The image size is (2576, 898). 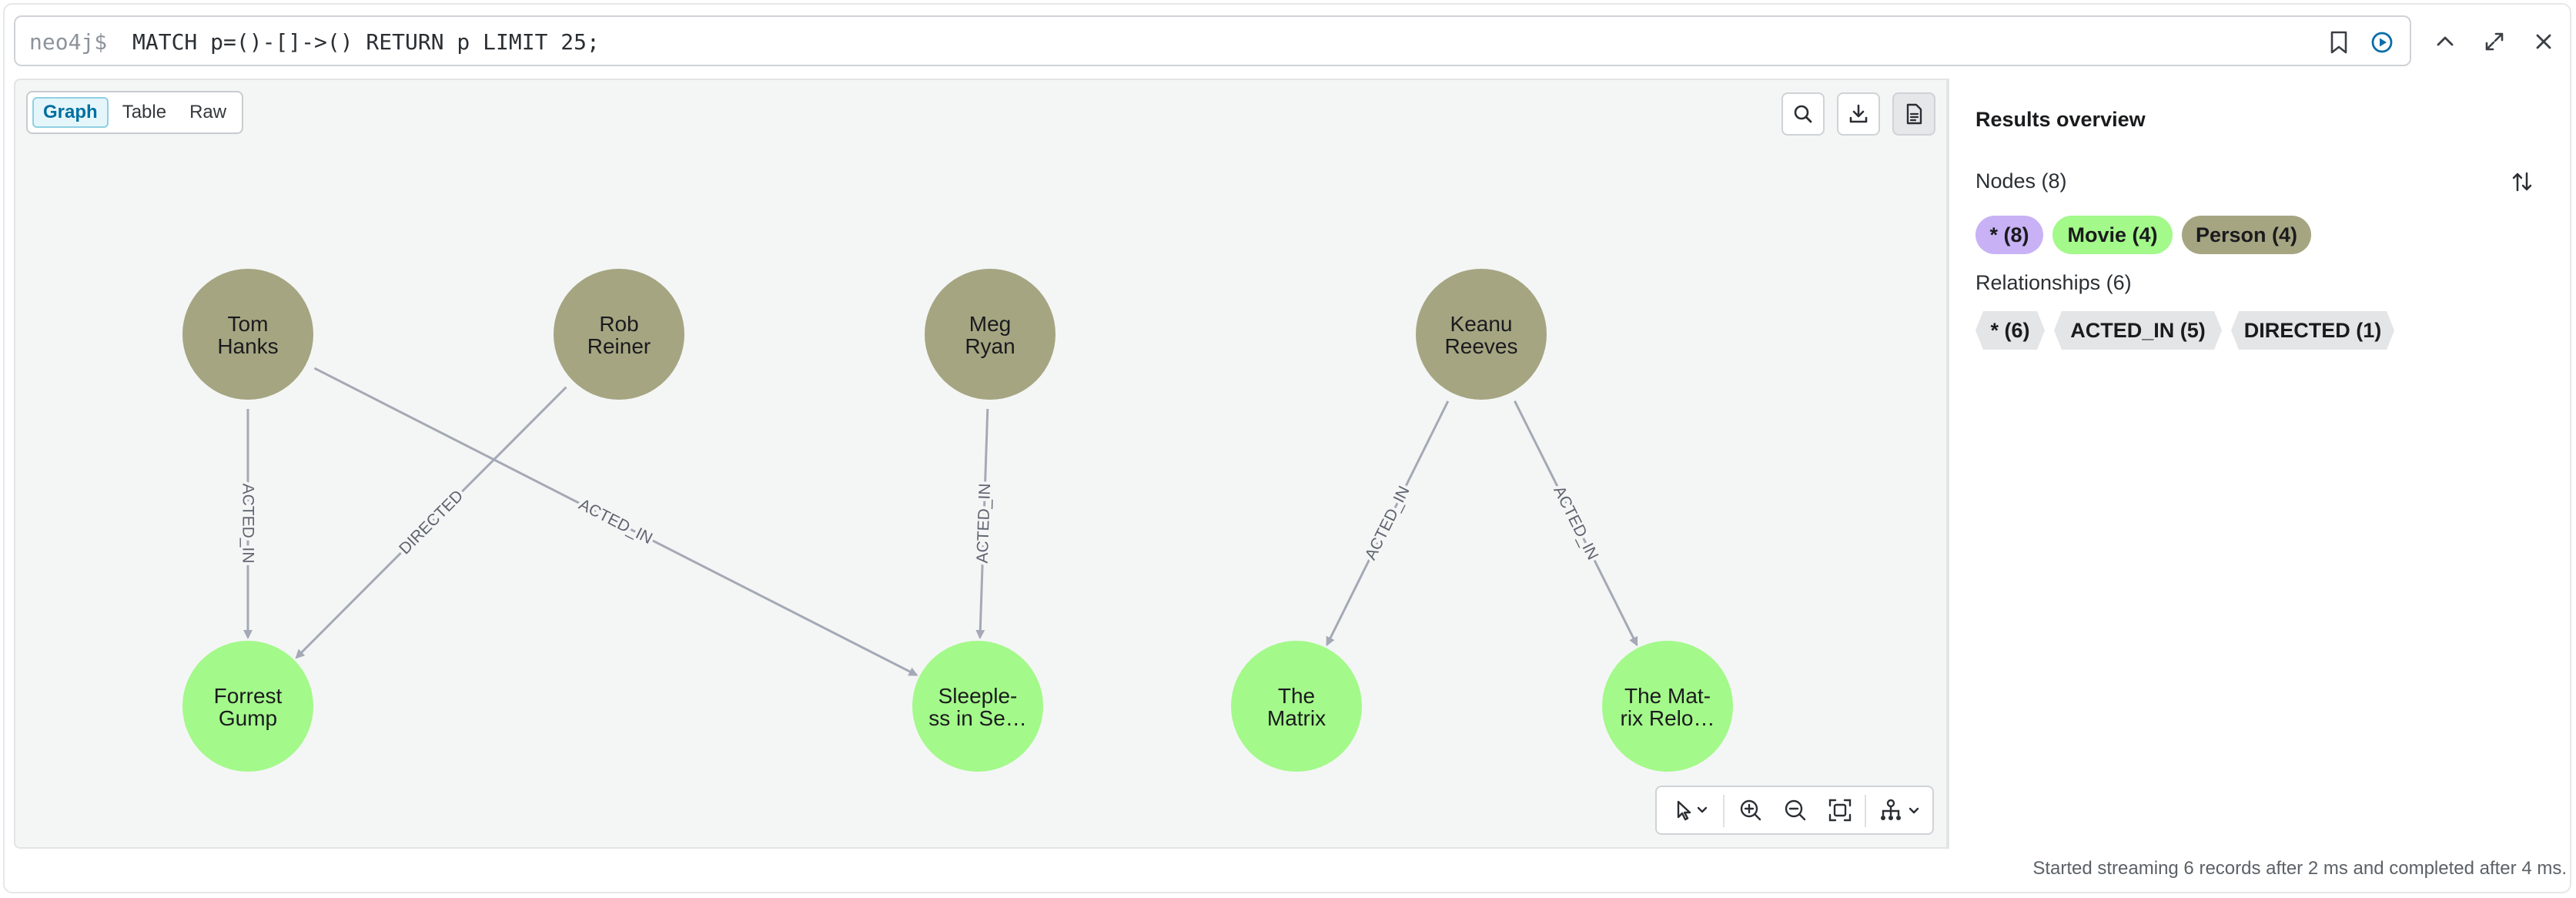 I want to click on rel-chip-directed: DIRECTED (1), so click(x=2312, y=330).